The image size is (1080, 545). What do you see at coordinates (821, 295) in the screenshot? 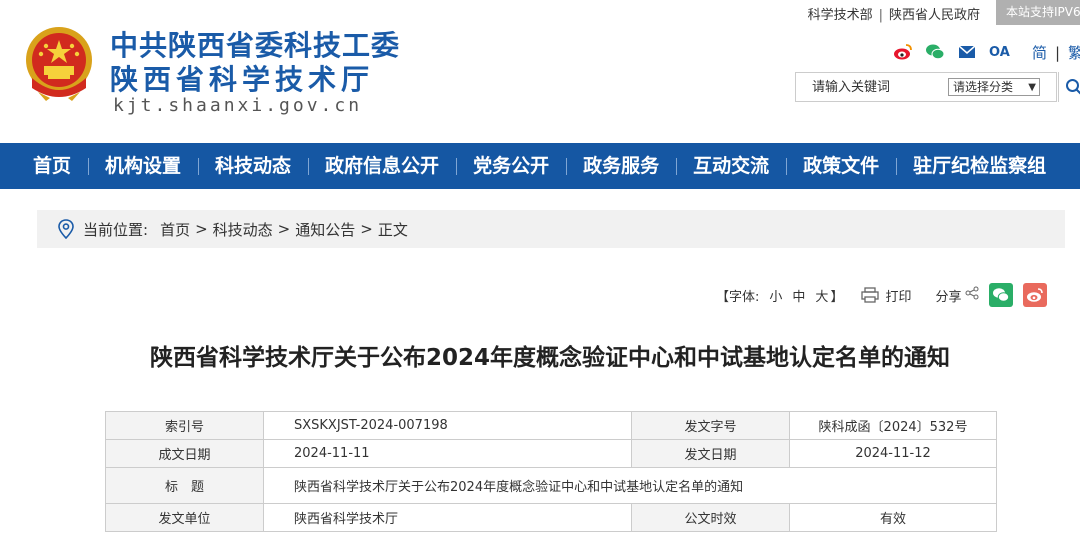
I see `font-size-large: 大` at bounding box center [821, 295].